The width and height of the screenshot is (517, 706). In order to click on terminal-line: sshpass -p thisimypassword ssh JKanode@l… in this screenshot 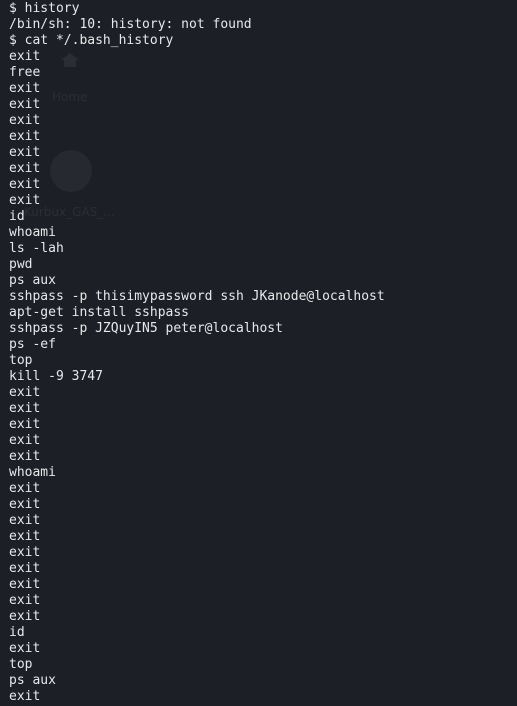, I will do `click(197, 296)`.